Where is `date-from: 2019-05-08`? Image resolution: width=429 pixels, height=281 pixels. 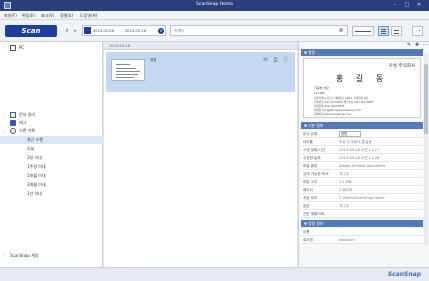
date-from: 2019-05-08 is located at coordinates (103, 31).